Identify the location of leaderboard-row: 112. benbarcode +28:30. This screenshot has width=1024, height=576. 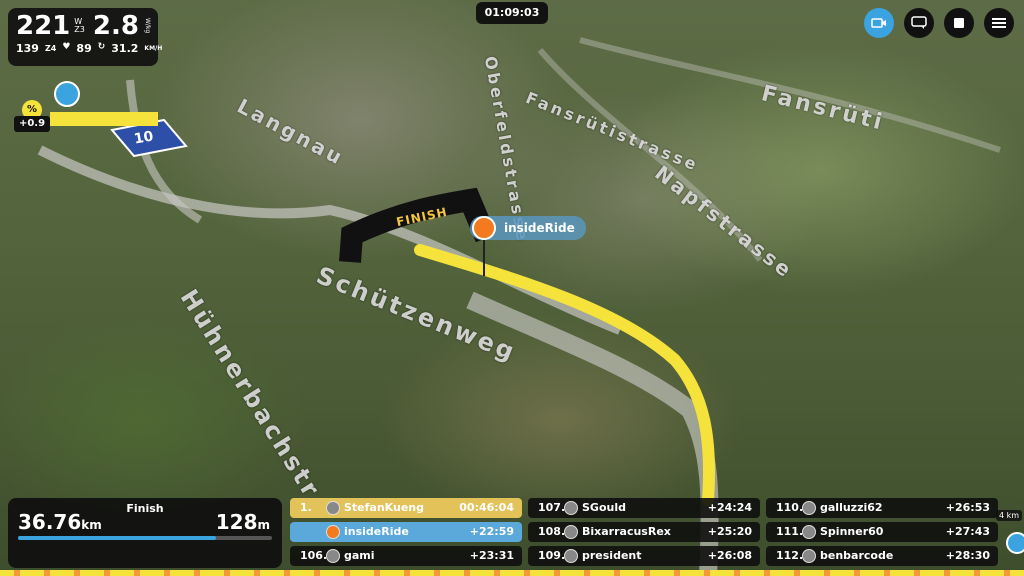
(882, 556).